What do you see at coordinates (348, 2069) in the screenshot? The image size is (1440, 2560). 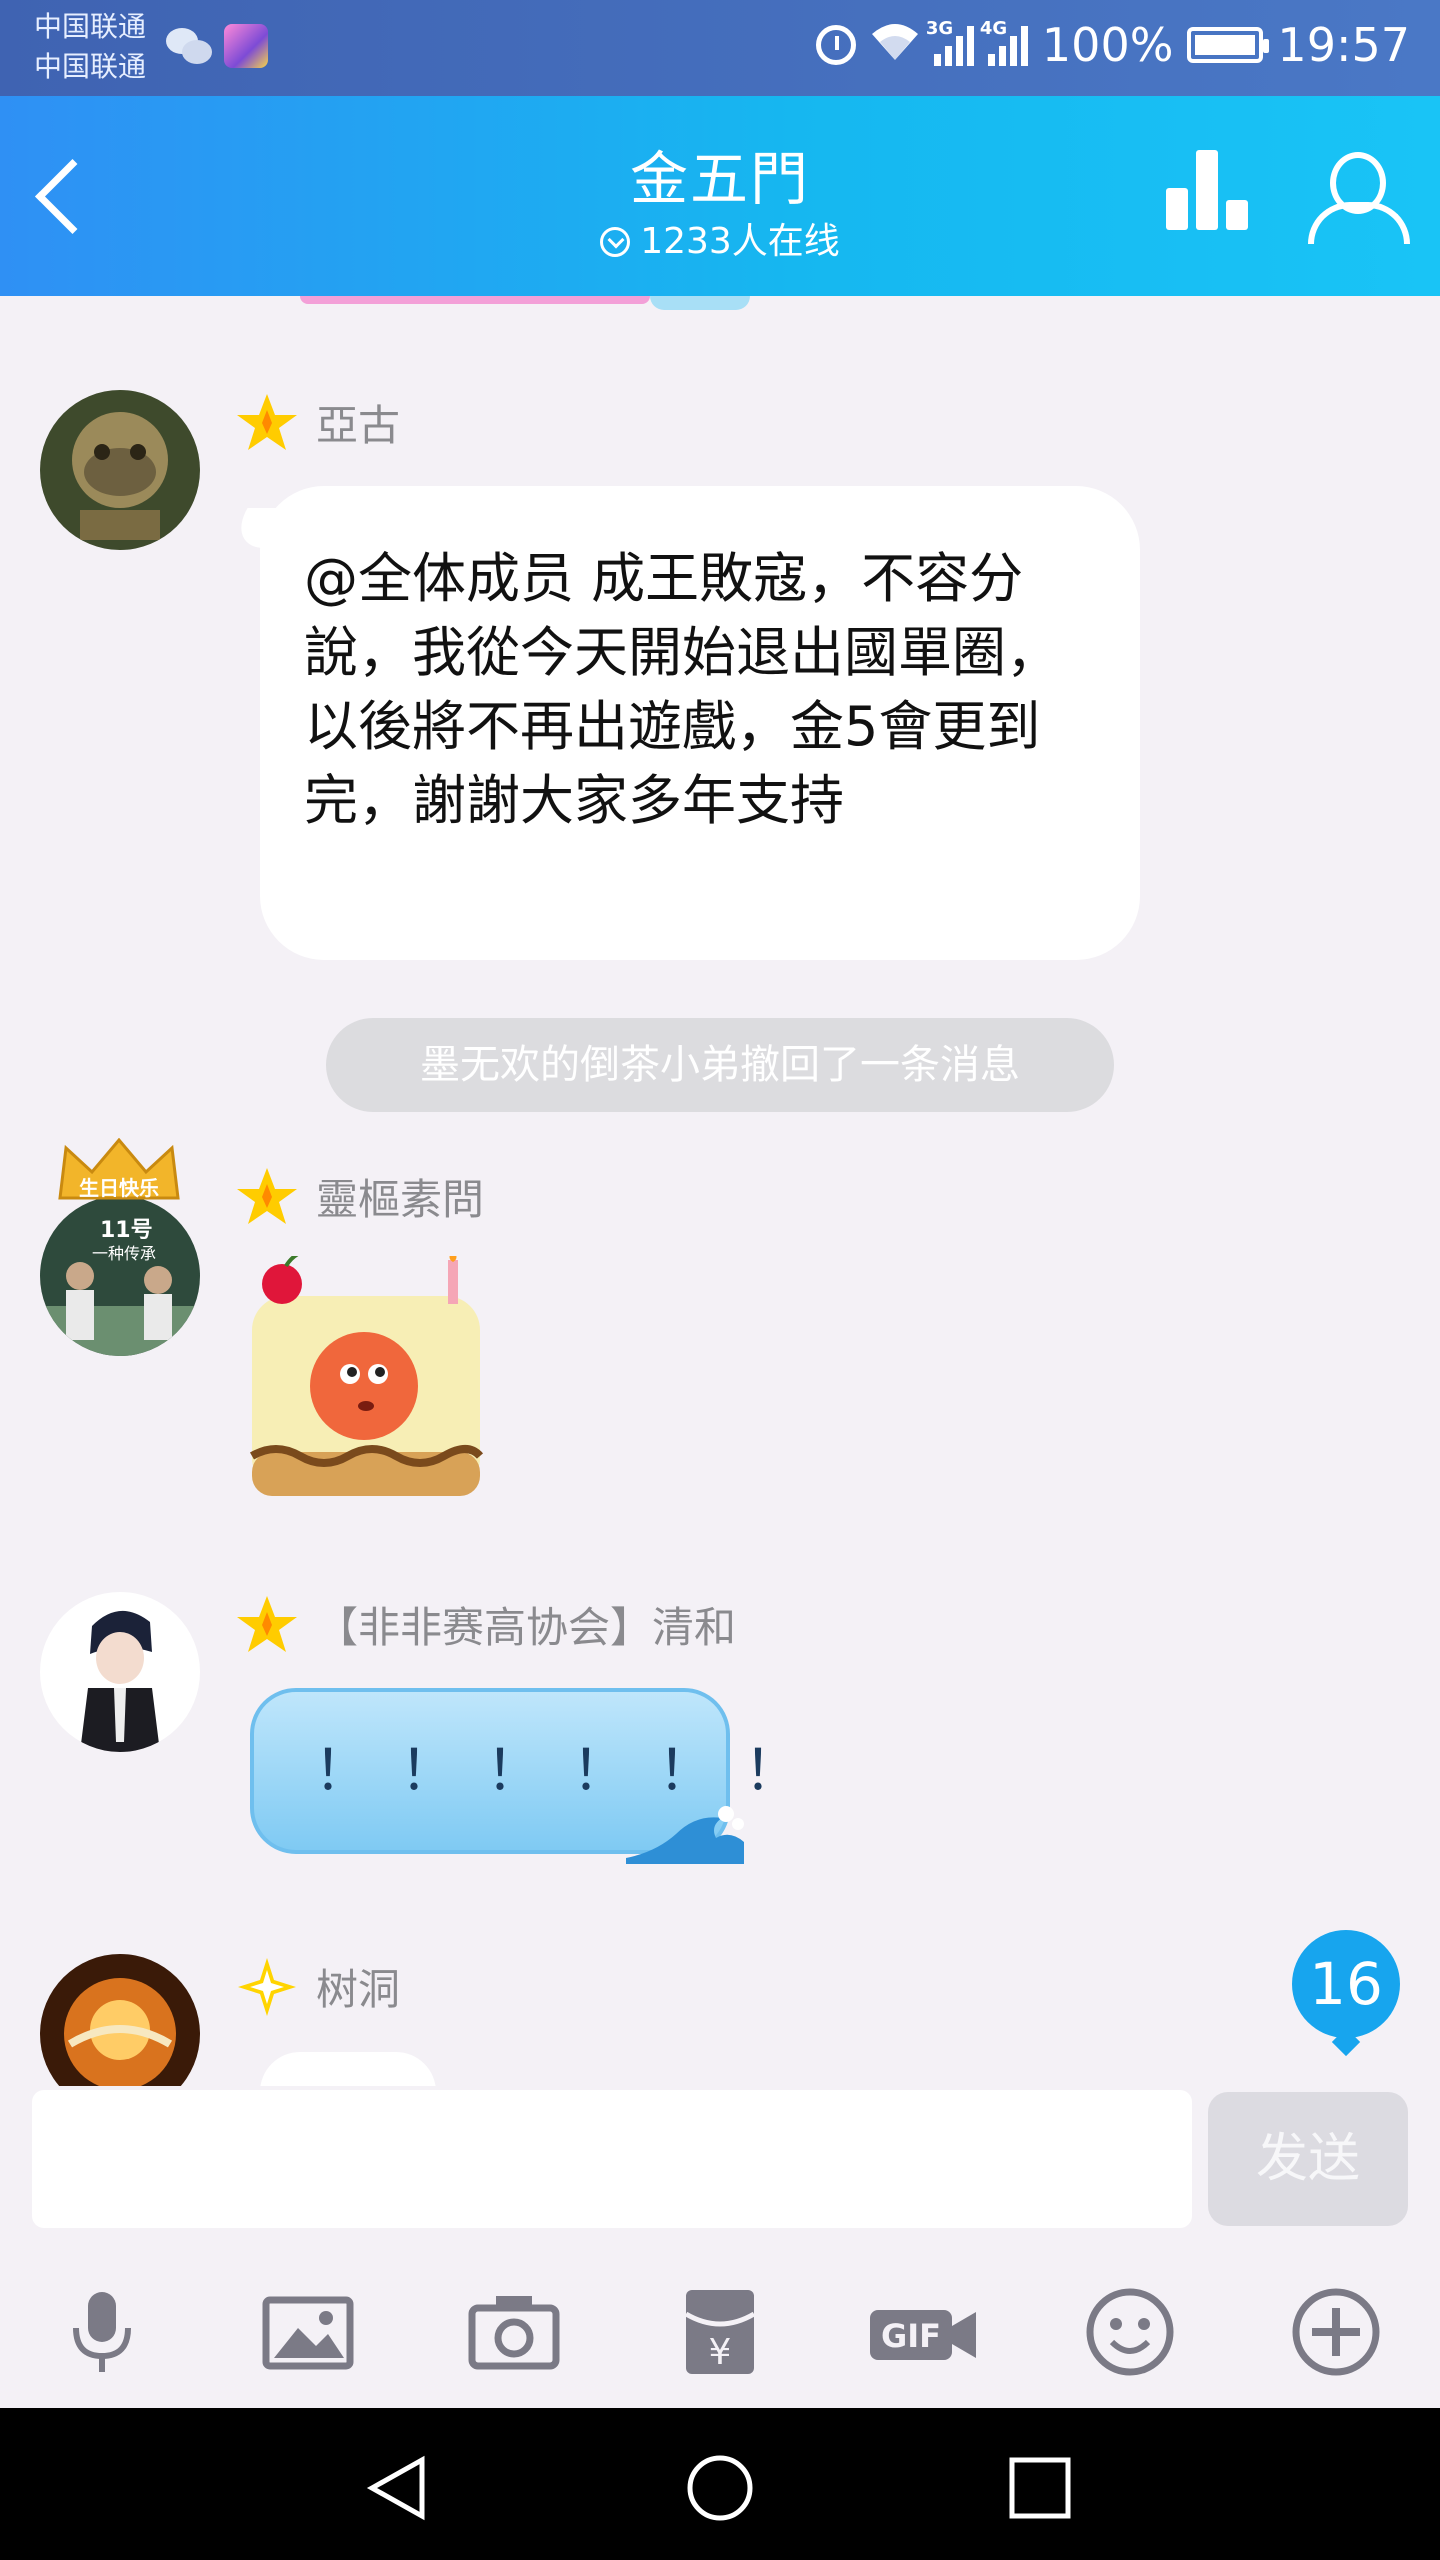 I see `message-bubble` at bounding box center [348, 2069].